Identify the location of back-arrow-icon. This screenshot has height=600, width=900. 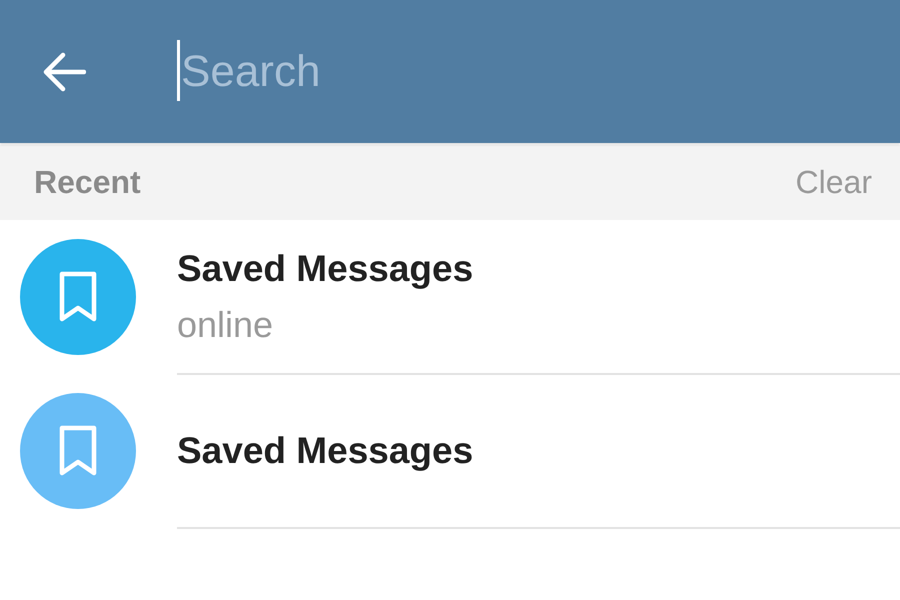
(64, 72).